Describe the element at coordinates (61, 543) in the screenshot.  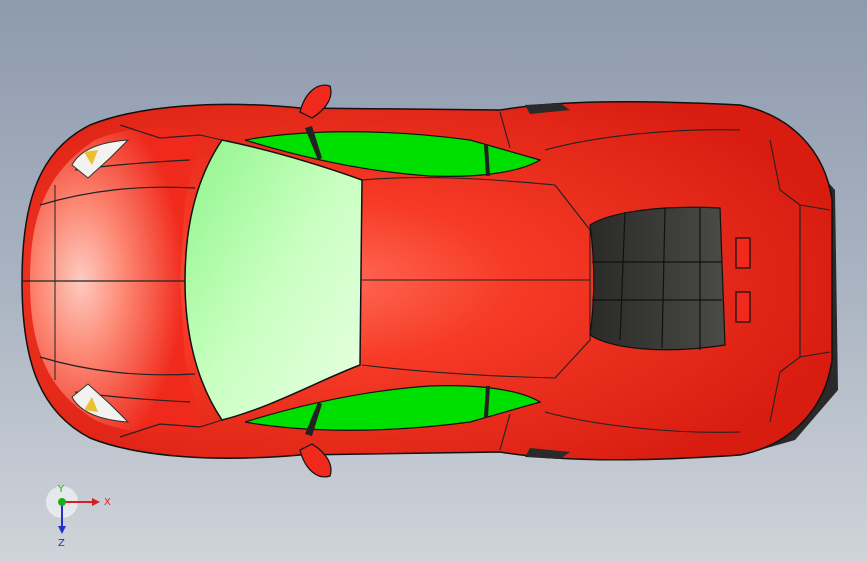
I see `z-axis-label: Z` at that location.